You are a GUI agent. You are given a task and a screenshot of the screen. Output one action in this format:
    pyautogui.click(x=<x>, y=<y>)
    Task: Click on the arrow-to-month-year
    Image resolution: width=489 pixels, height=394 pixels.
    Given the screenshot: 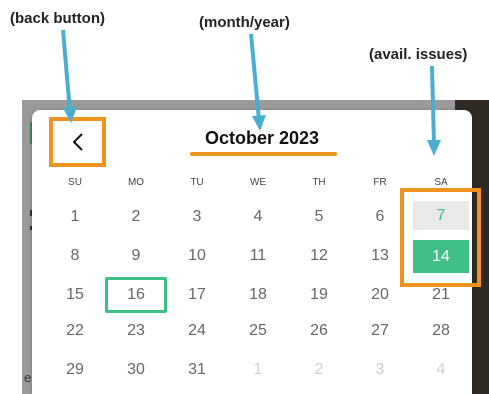 What is the action you would take?
    pyautogui.click(x=255, y=77)
    